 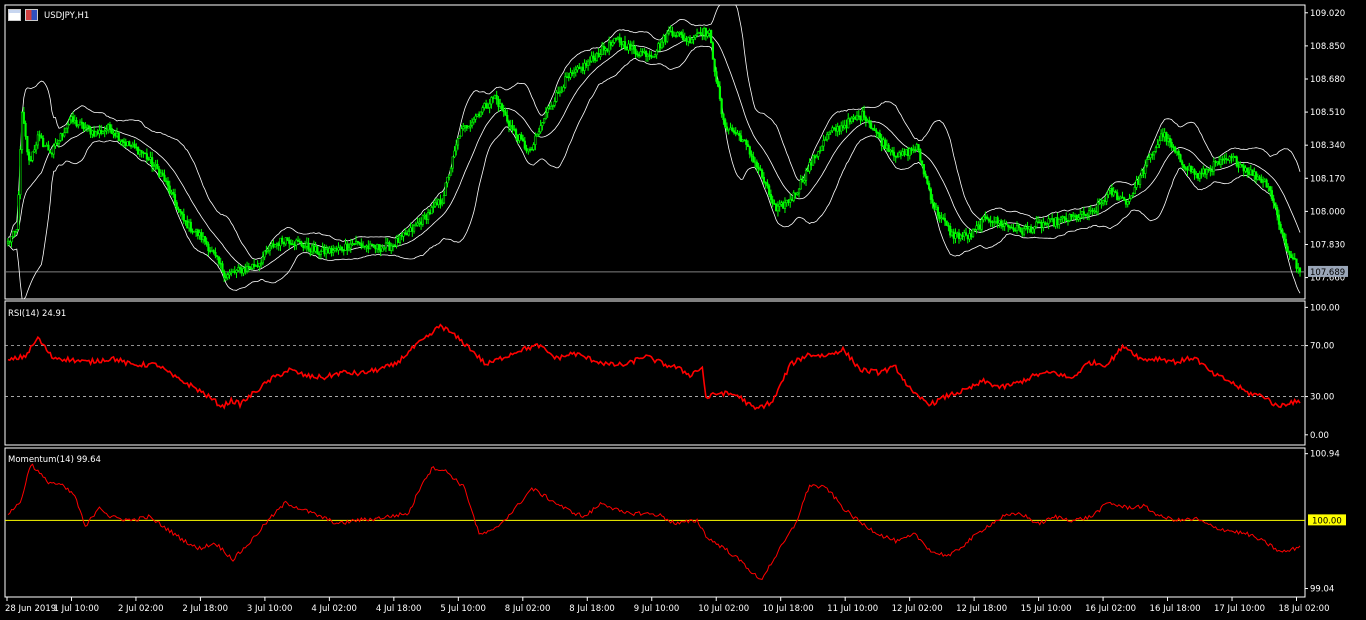 What do you see at coordinates (1046, 609) in the screenshot?
I see `x-tick-label: 15 Jul 10:00` at bounding box center [1046, 609].